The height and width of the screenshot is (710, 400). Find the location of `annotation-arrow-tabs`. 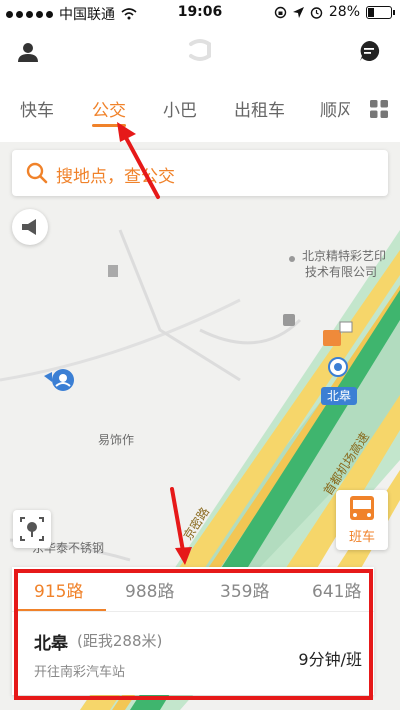

annotation-arrow-tabs is located at coordinates (141, 165).